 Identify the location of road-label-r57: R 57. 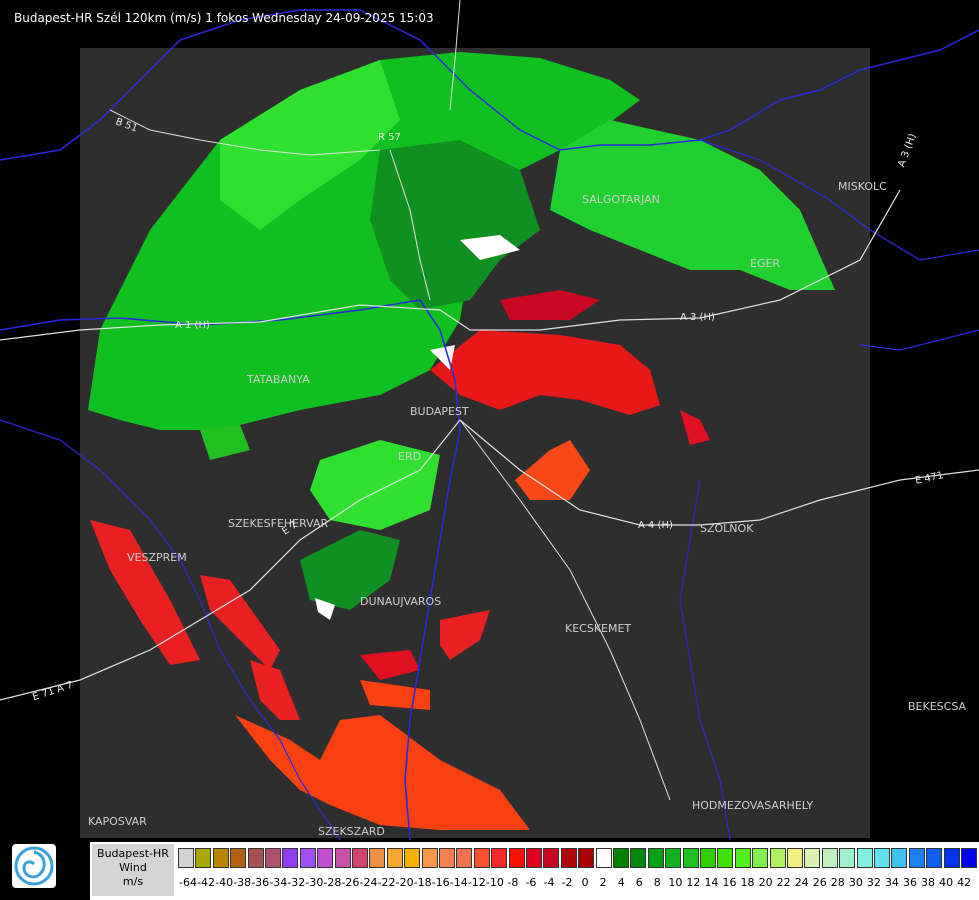
(389, 137).